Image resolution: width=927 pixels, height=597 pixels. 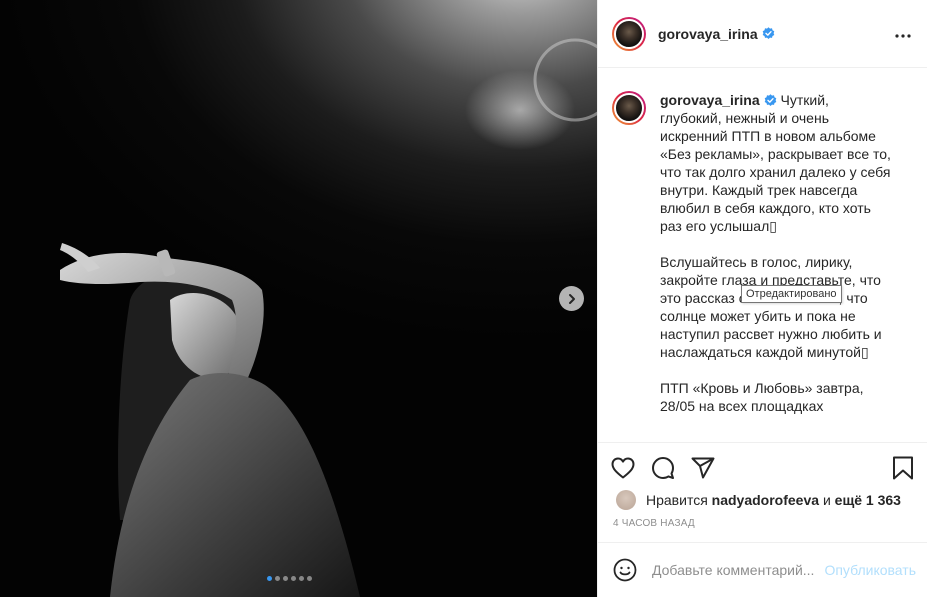 I want to click on chevron-right-icon, so click(x=571, y=298).